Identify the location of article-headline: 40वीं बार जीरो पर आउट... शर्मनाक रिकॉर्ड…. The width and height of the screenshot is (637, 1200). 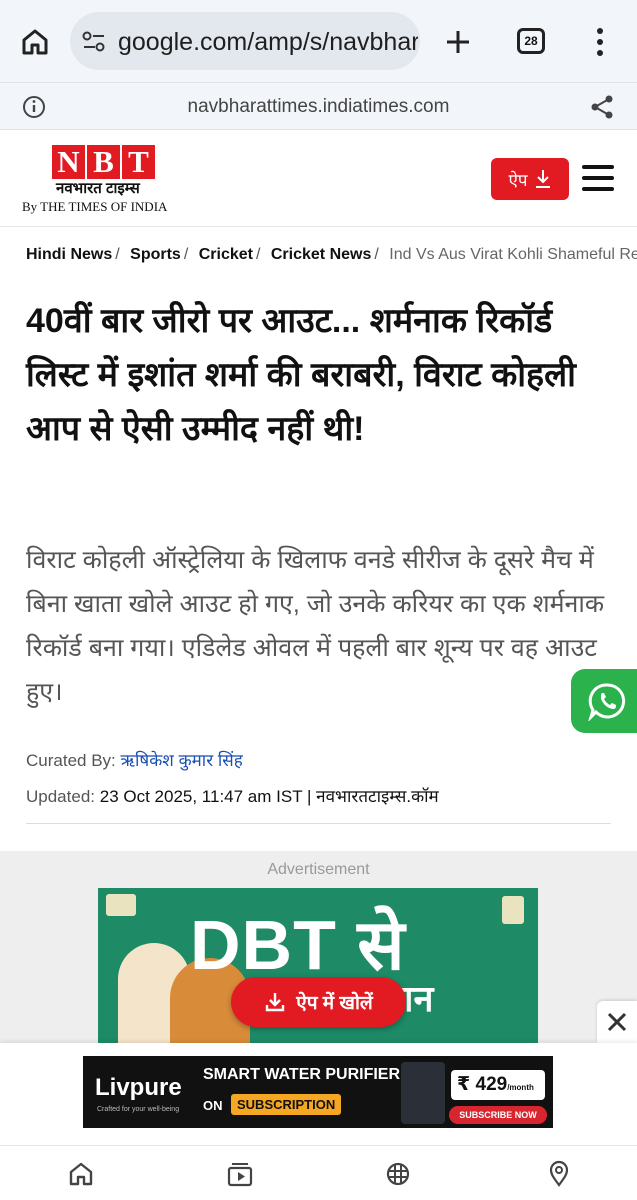
(301, 375).